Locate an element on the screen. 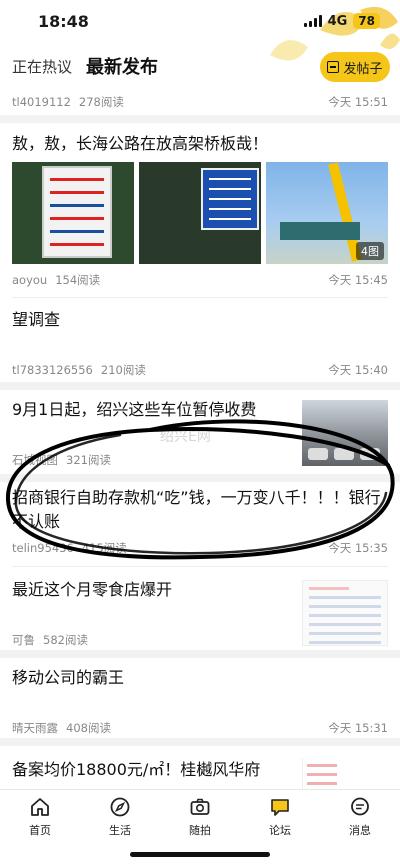 The width and height of the screenshot is (400, 865). new-post-button: 发帖子 is located at coordinates (355, 67).